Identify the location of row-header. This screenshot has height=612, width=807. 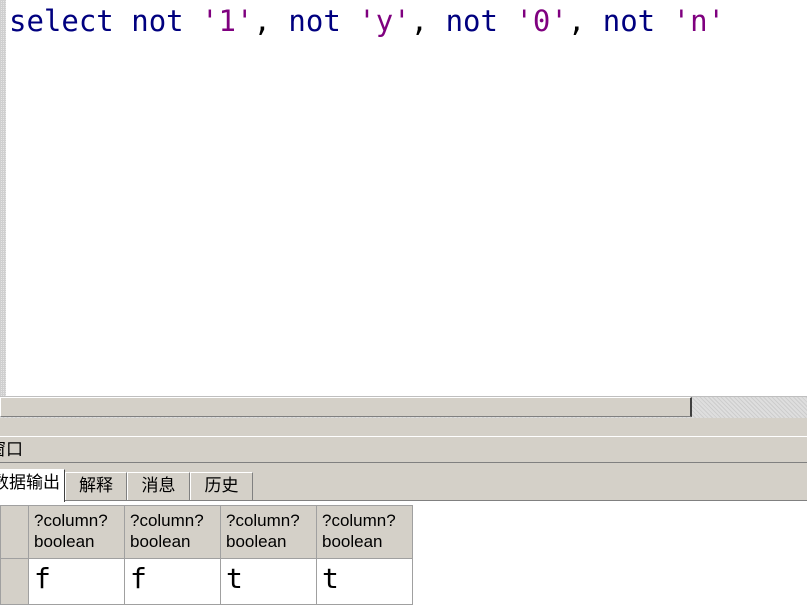
(14, 581).